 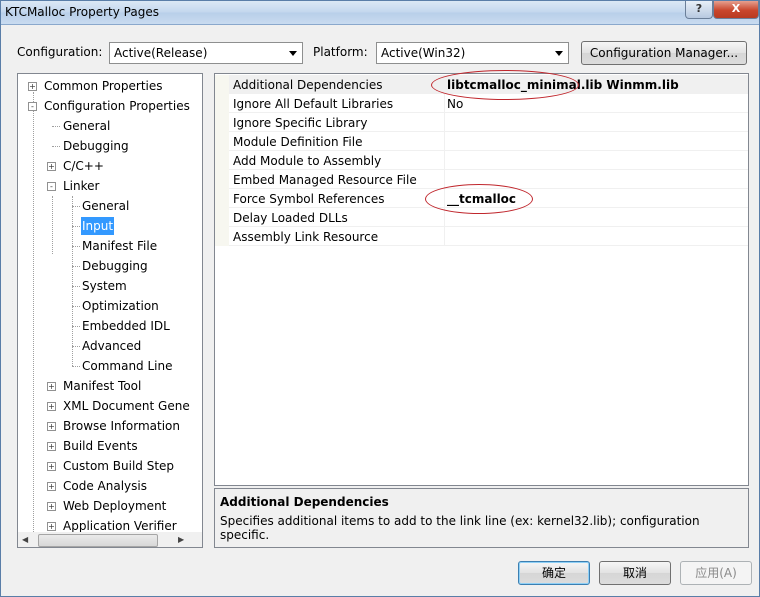 I want to click on configuration-label: Configuration:, so click(x=60, y=52).